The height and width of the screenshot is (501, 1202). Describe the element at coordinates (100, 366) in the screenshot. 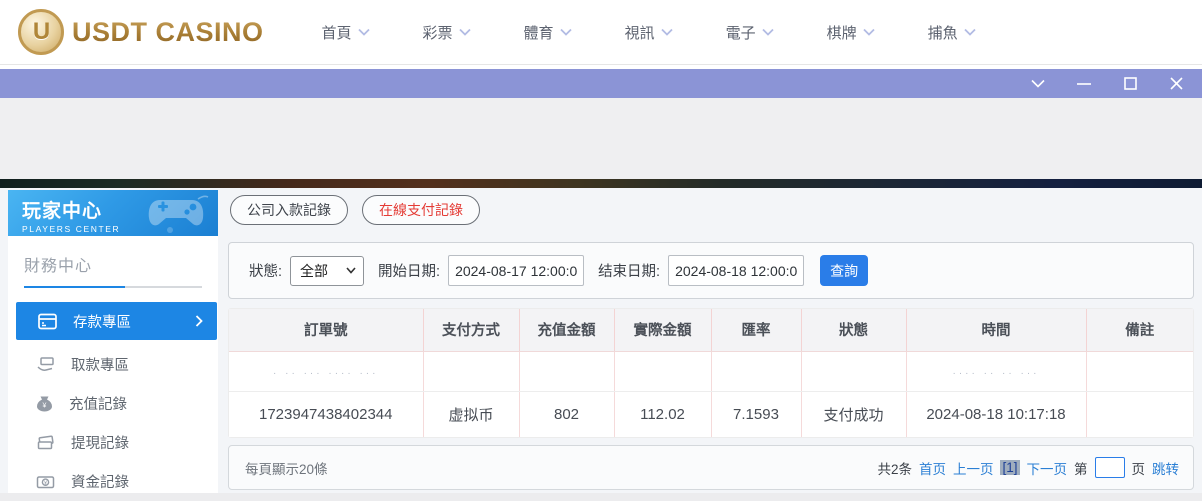

I see `sidebar-item-label: 取款專區` at that location.